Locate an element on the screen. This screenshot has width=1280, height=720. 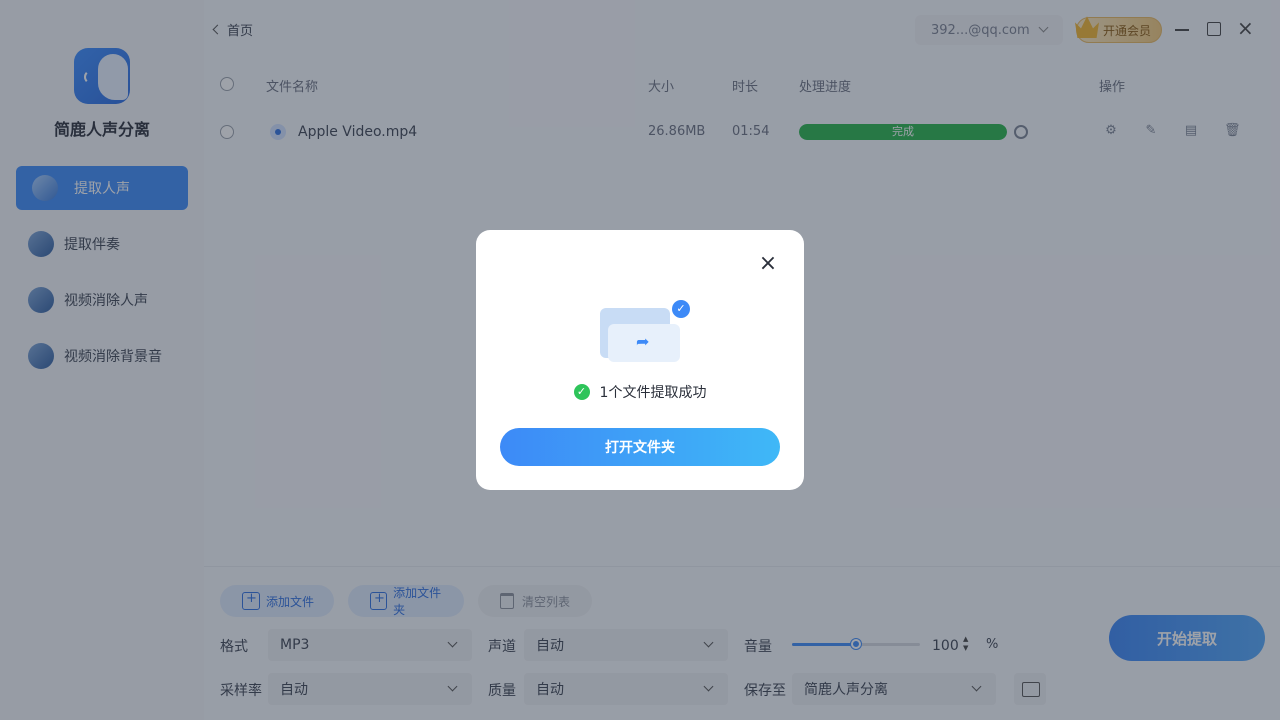
share-arrow-icon: ➦ is located at coordinates (643, 341).